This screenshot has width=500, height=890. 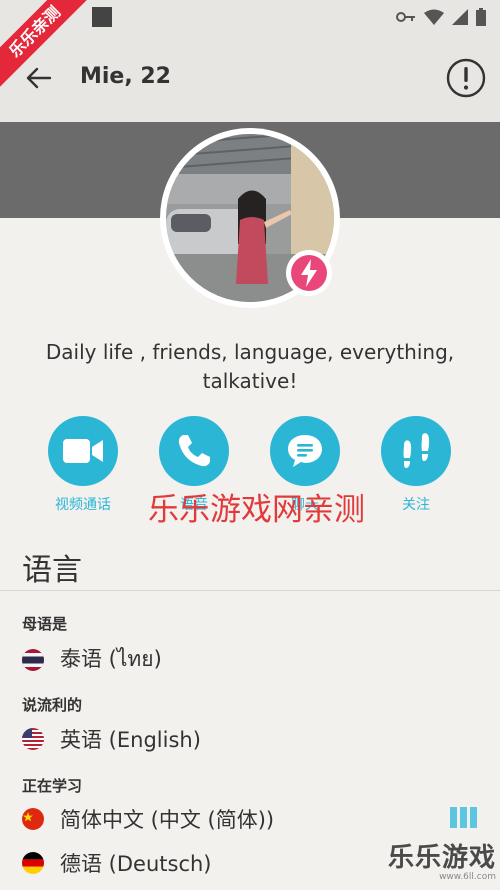 What do you see at coordinates (481, 17) in the screenshot?
I see `battery-icon` at bounding box center [481, 17].